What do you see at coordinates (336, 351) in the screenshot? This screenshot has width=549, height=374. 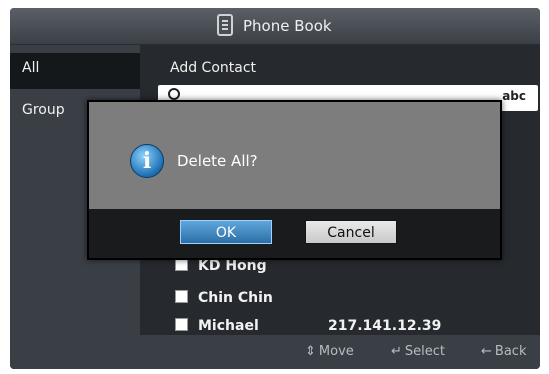 I see `move-hint-label: Move` at bounding box center [336, 351].